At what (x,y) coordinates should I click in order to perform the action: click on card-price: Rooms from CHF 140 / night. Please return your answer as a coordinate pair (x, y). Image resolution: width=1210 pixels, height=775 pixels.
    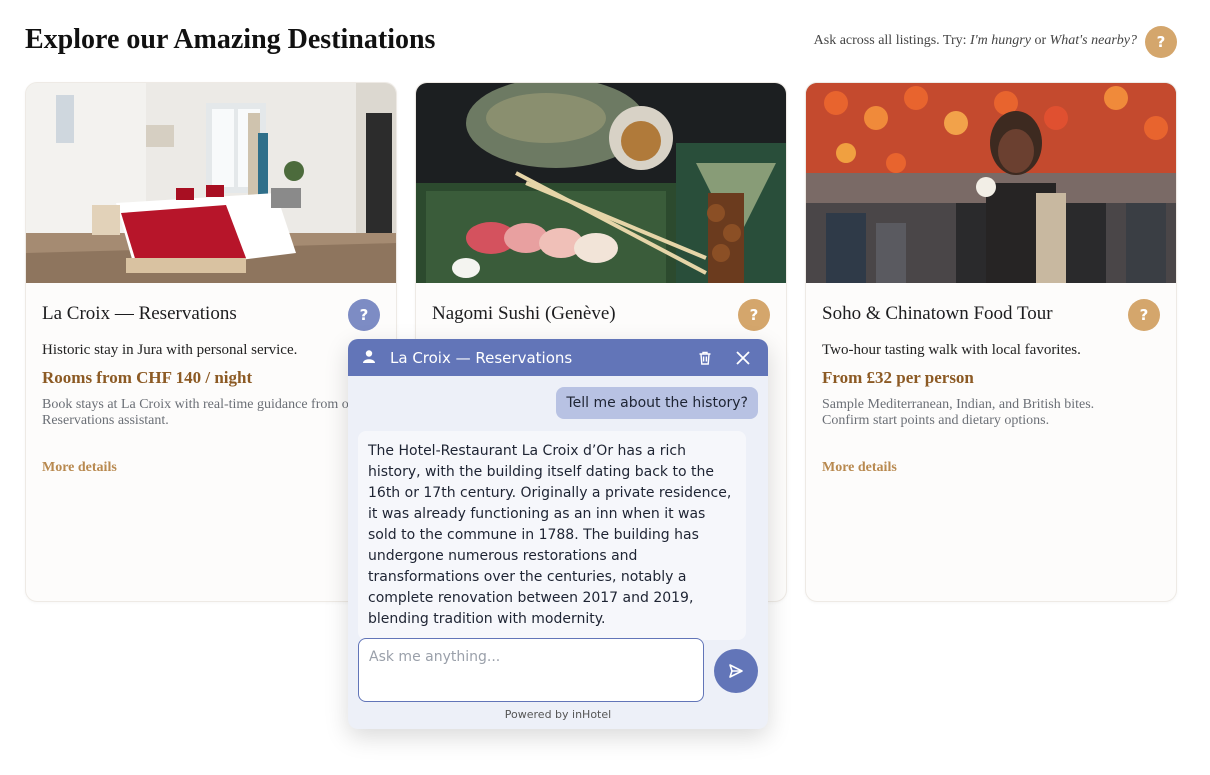
    Looking at the image, I should click on (147, 377).